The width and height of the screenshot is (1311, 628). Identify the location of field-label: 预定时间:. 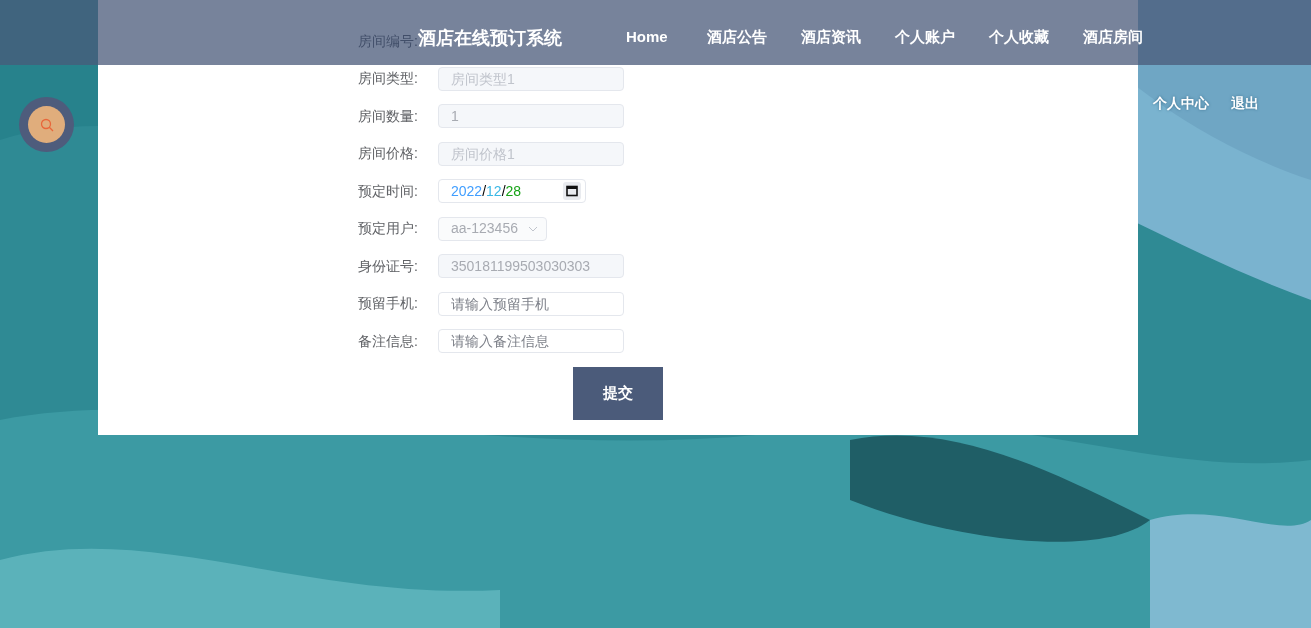
(388, 191).